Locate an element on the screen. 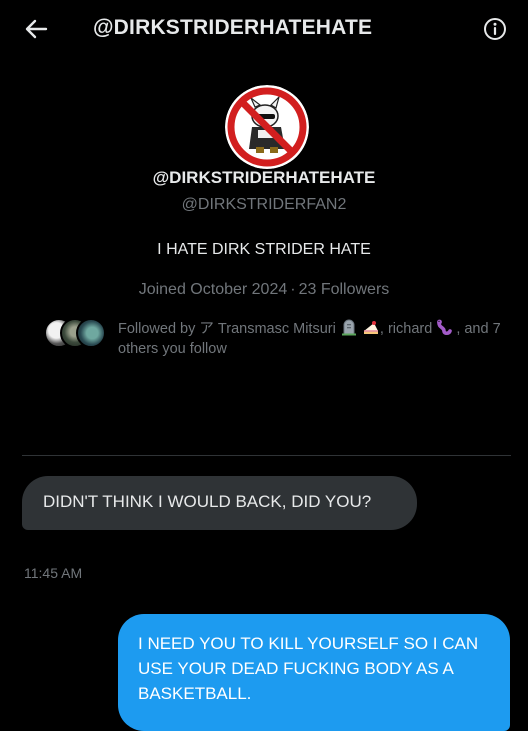  divider is located at coordinates (266, 455).